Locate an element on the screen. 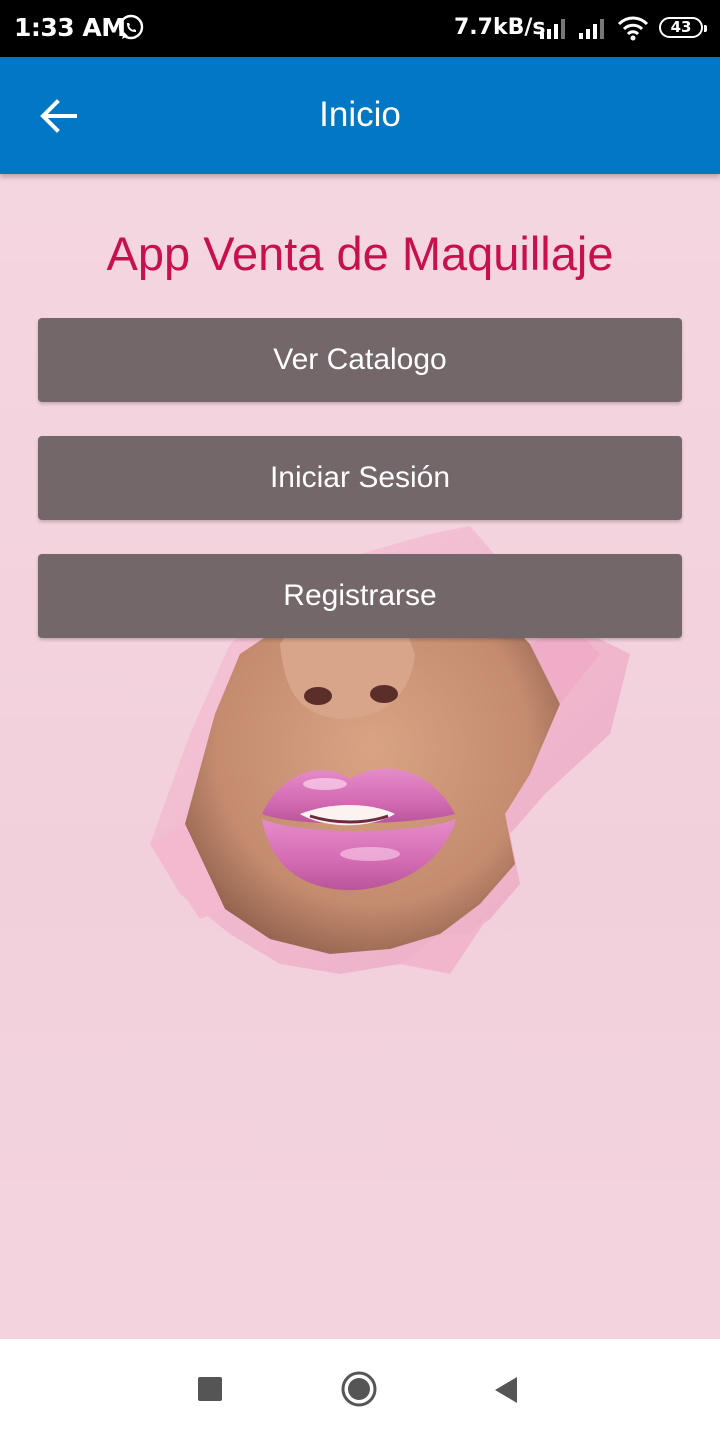  status-time: 1:33 AM is located at coordinates (70, 27).